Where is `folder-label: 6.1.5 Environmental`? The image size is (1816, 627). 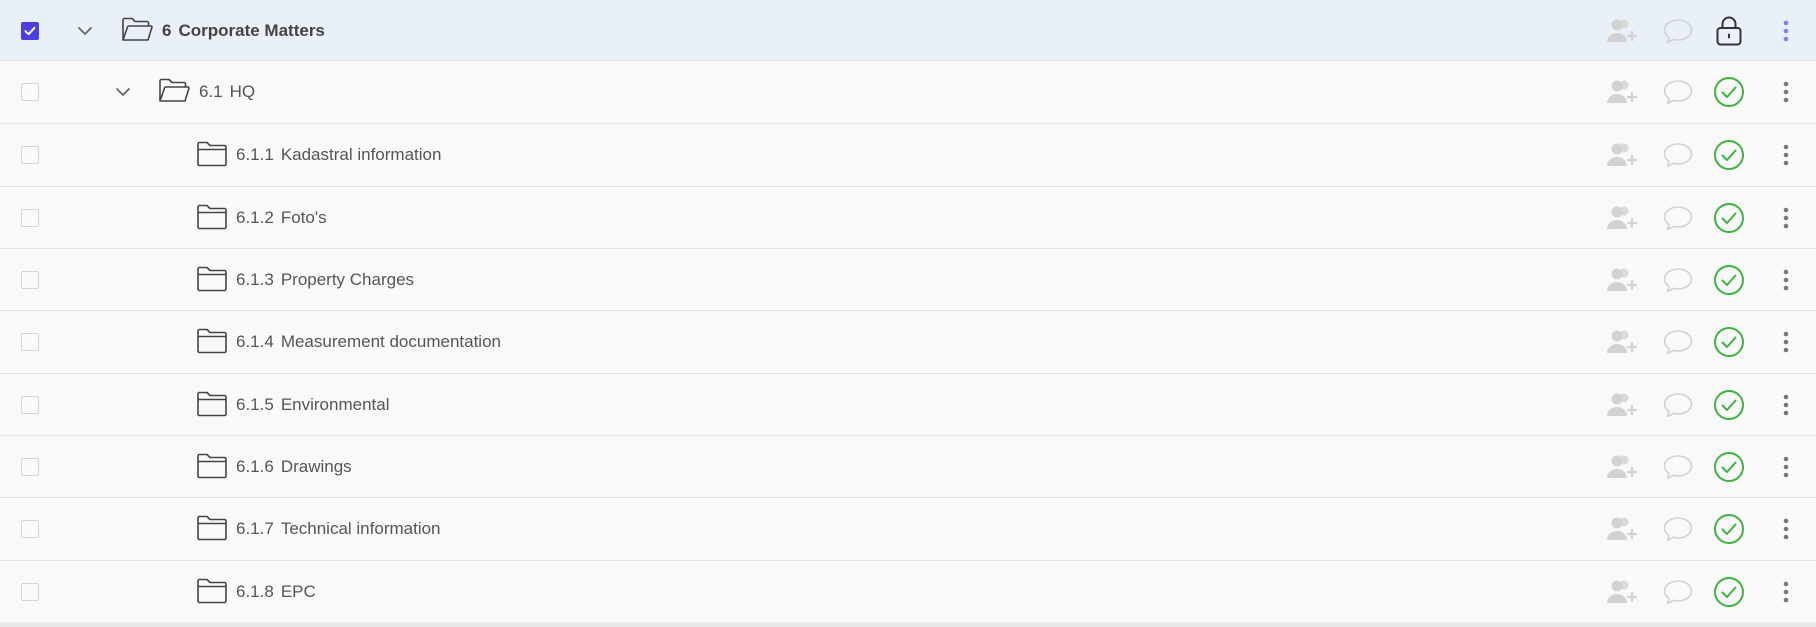
folder-label: 6.1.5 Environmental is located at coordinates (312, 405).